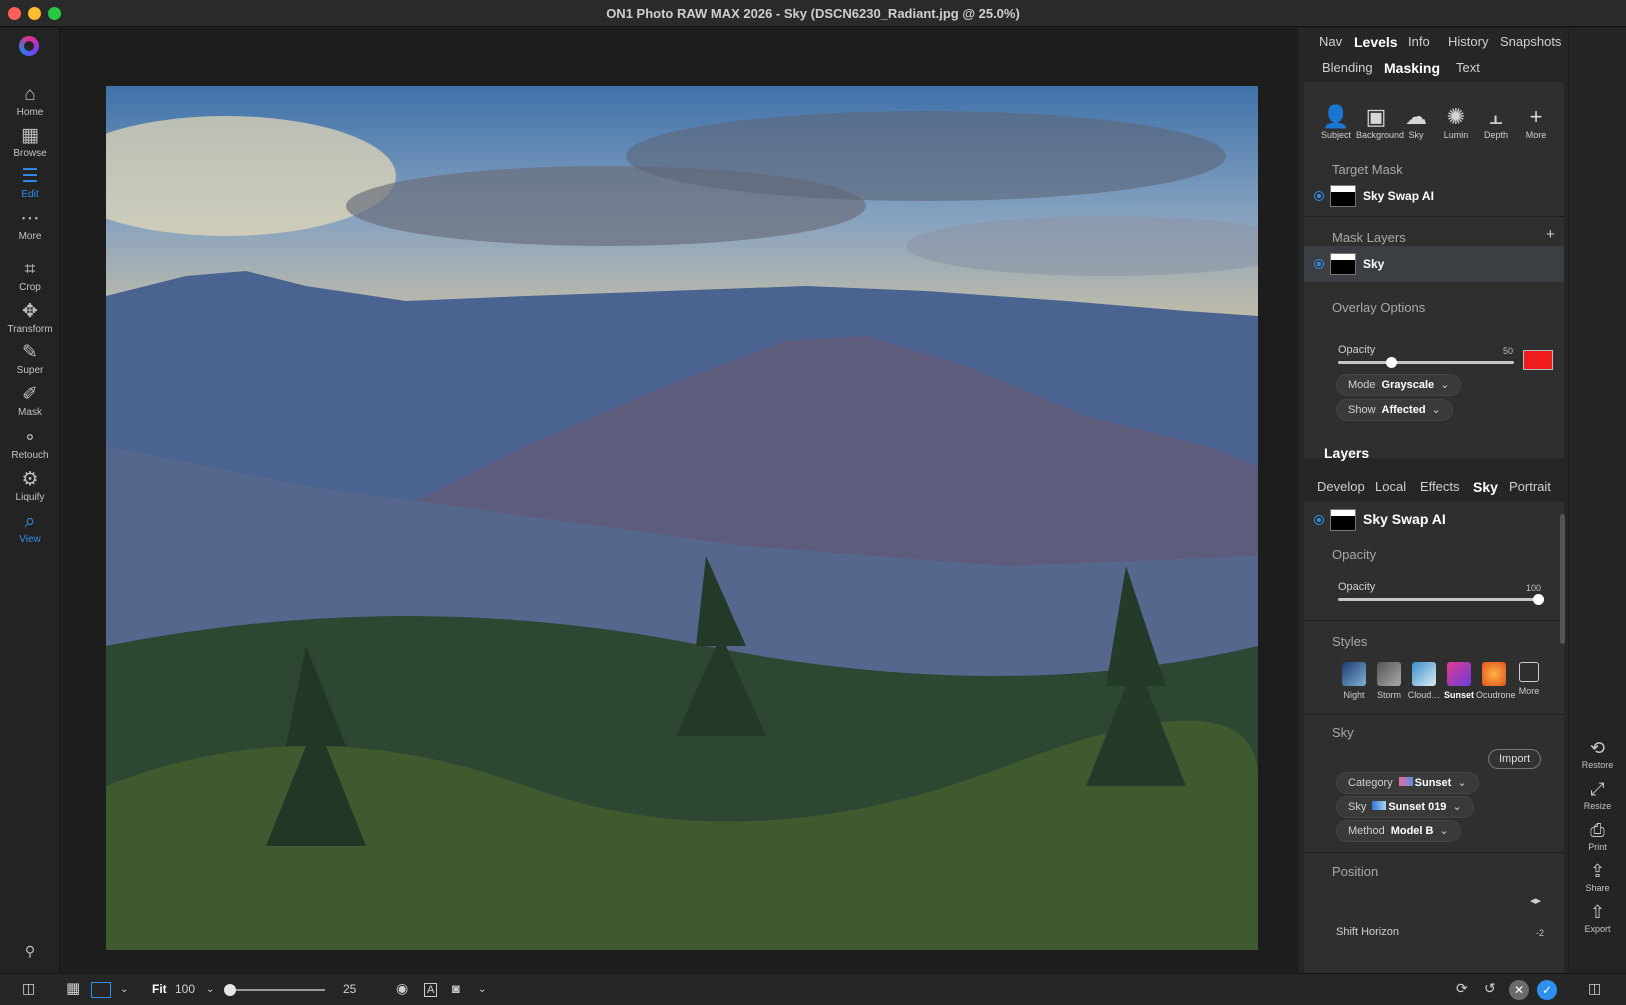 The image size is (1626, 1005). I want to click on tab-history: History, so click(1468, 41).